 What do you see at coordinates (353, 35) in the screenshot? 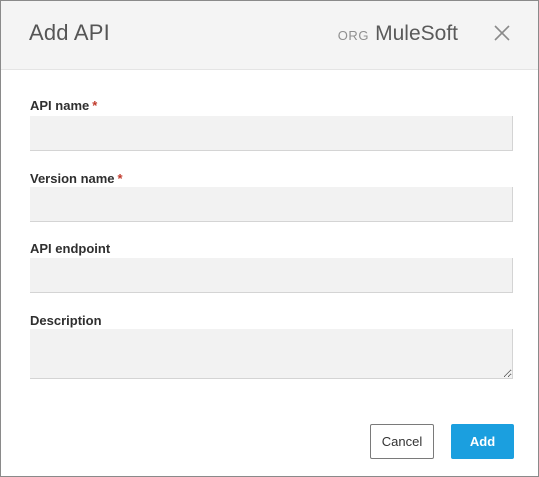
I see `org-label: ORG` at bounding box center [353, 35].